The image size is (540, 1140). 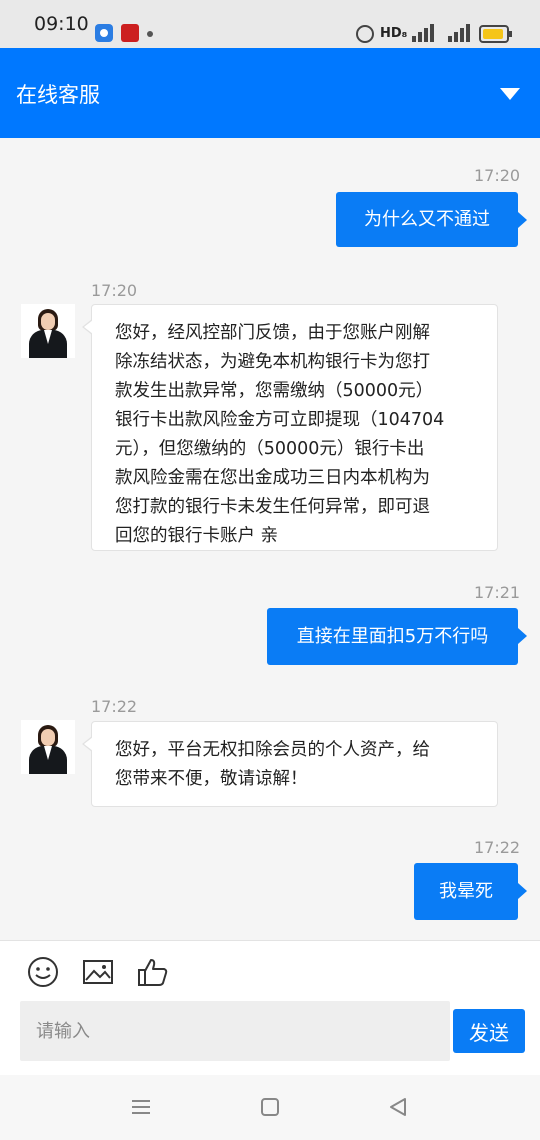 I want to click on system-nav-bar, so click(x=270, y=1107).